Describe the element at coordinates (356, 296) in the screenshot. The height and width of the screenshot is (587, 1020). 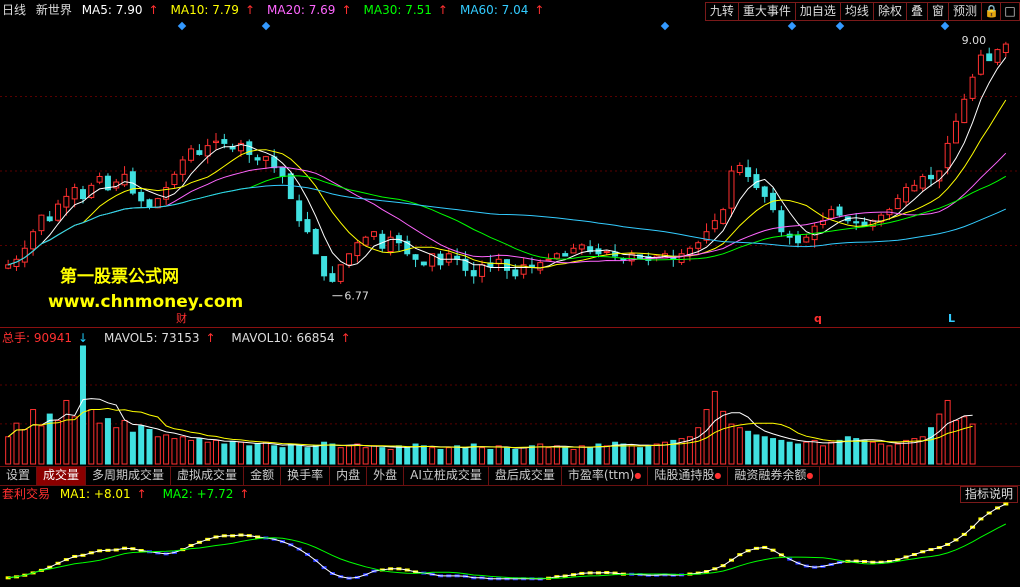
I see `low-price-label: 6.77` at that location.